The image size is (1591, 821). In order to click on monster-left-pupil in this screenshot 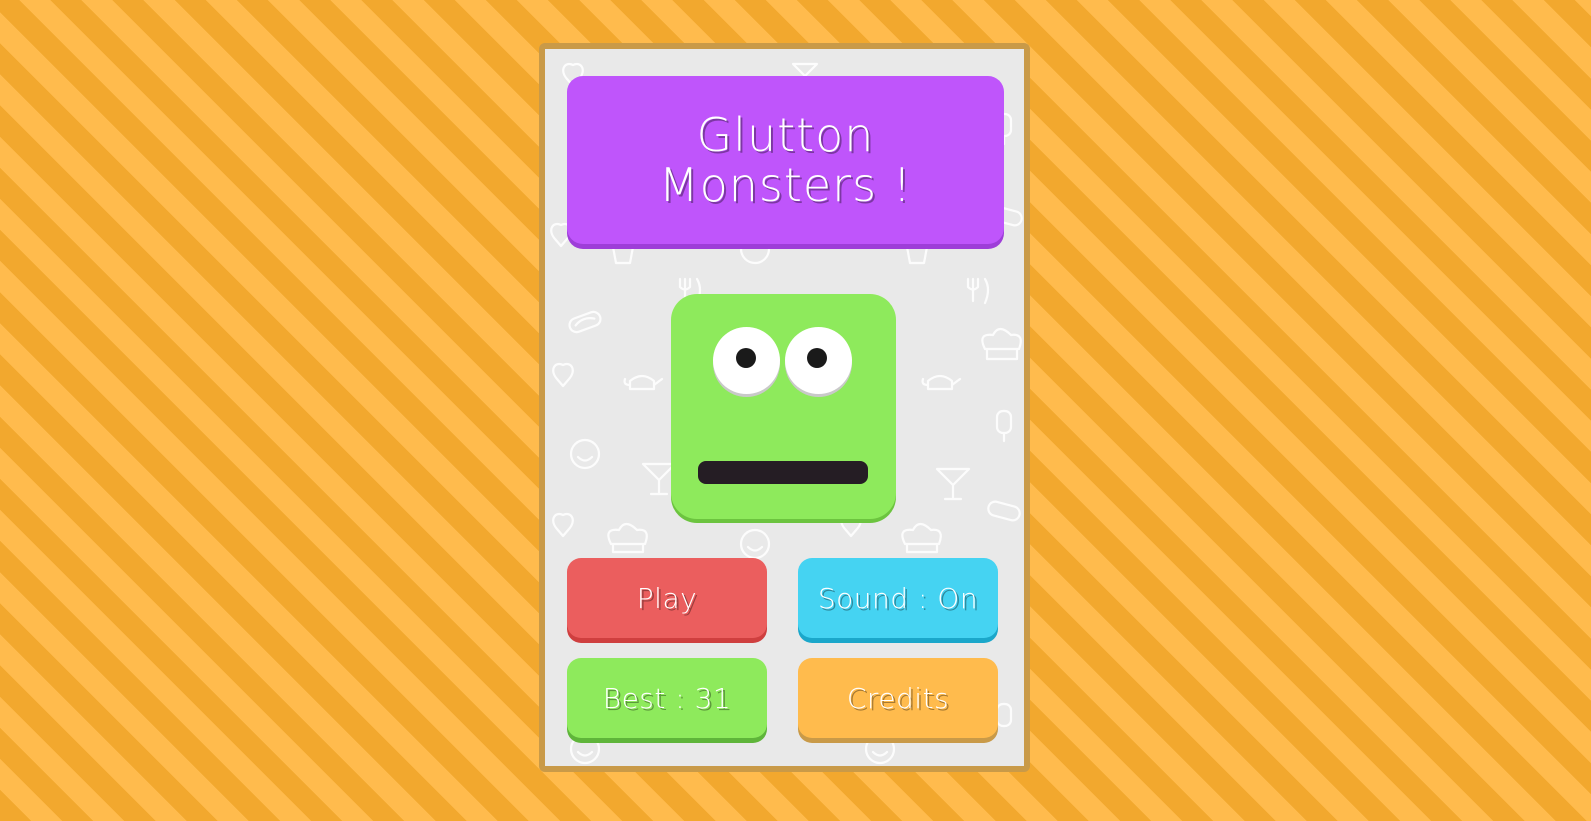, I will do `click(746, 358)`.